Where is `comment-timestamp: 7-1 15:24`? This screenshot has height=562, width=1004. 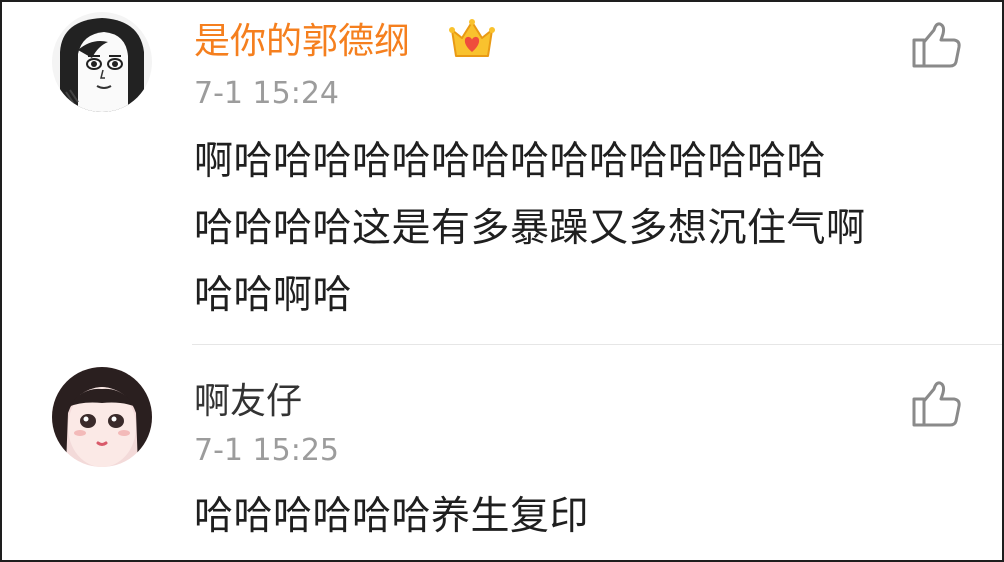 comment-timestamp: 7-1 15:24 is located at coordinates (266, 93).